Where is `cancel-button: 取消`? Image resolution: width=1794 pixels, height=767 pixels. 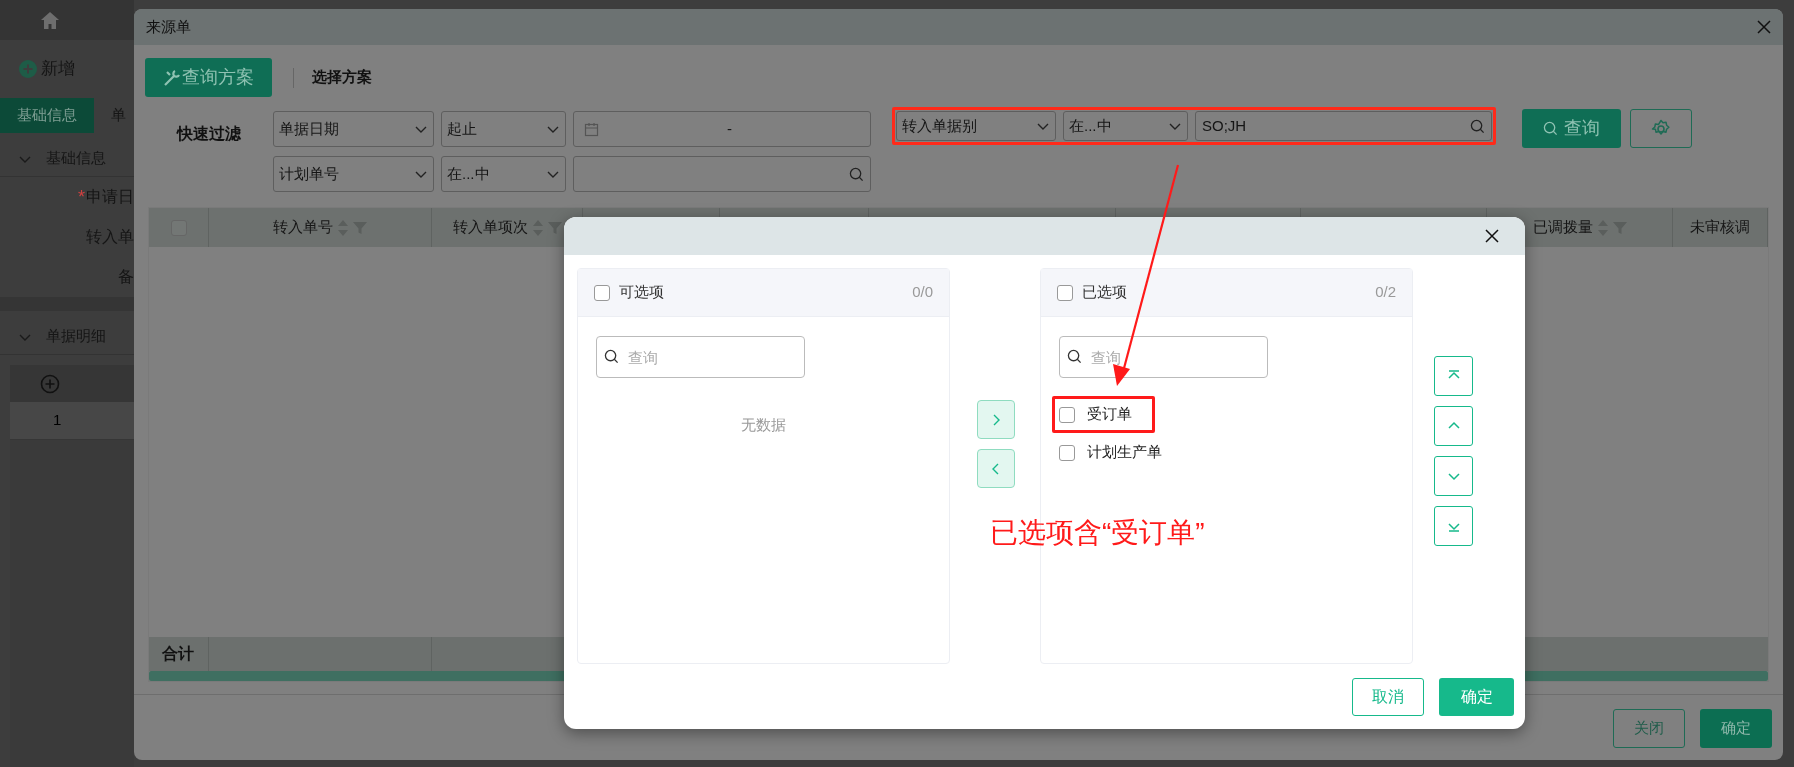
cancel-button: 取消 is located at coordinates (1388, 697).